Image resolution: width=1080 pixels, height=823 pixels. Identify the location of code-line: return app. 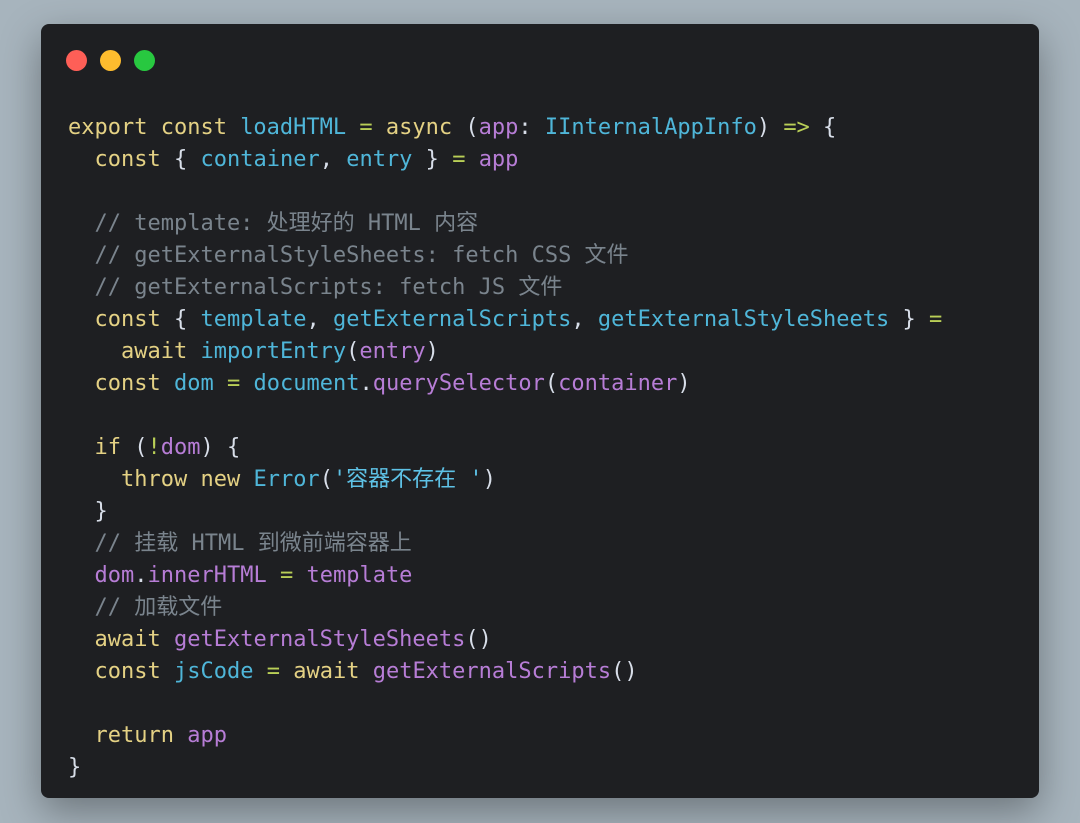
(505, 736).